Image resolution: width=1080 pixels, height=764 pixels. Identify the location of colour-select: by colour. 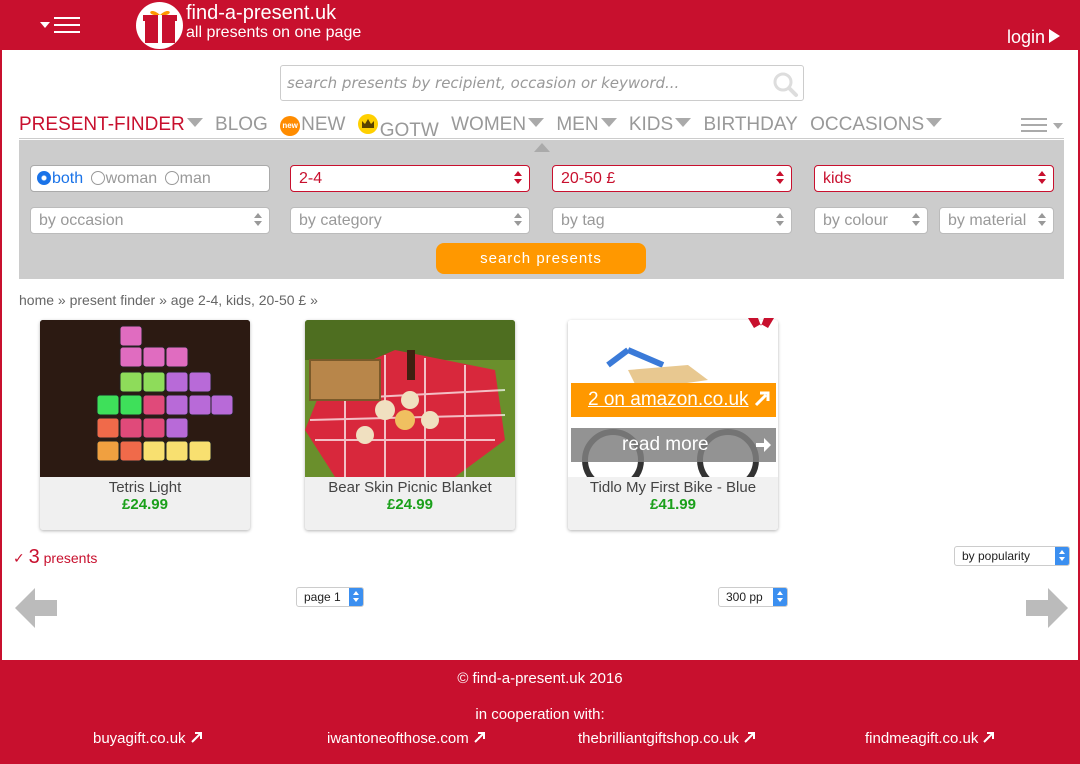
(871, 220).